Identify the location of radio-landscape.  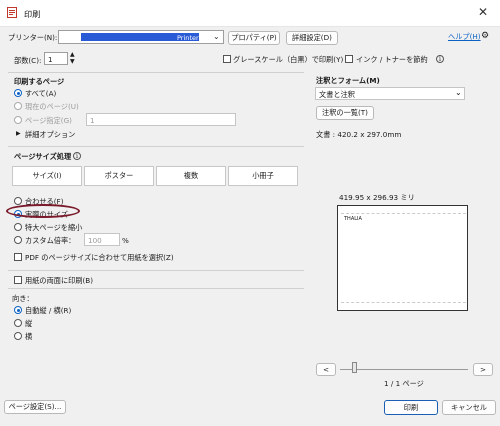
(18, 336).